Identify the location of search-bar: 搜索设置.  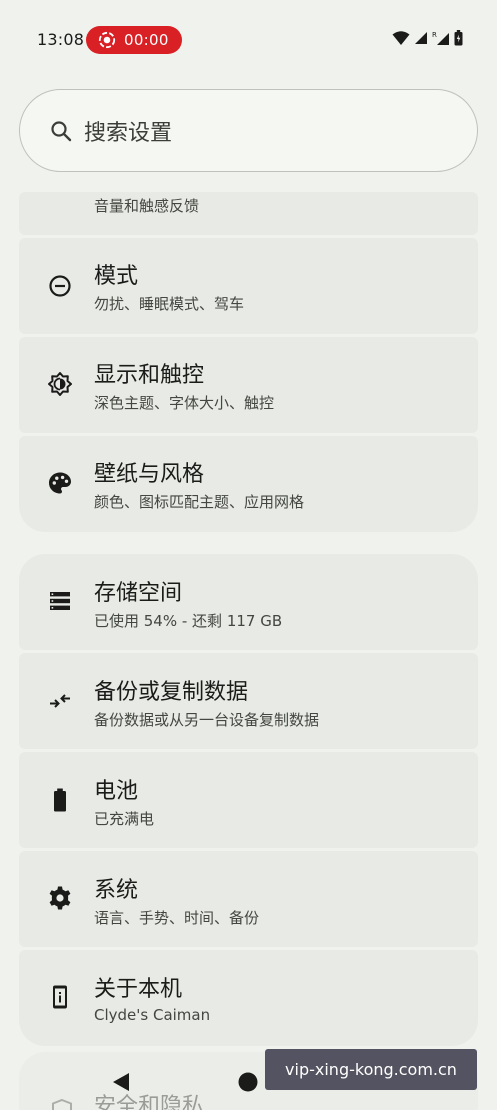
(248, 130).